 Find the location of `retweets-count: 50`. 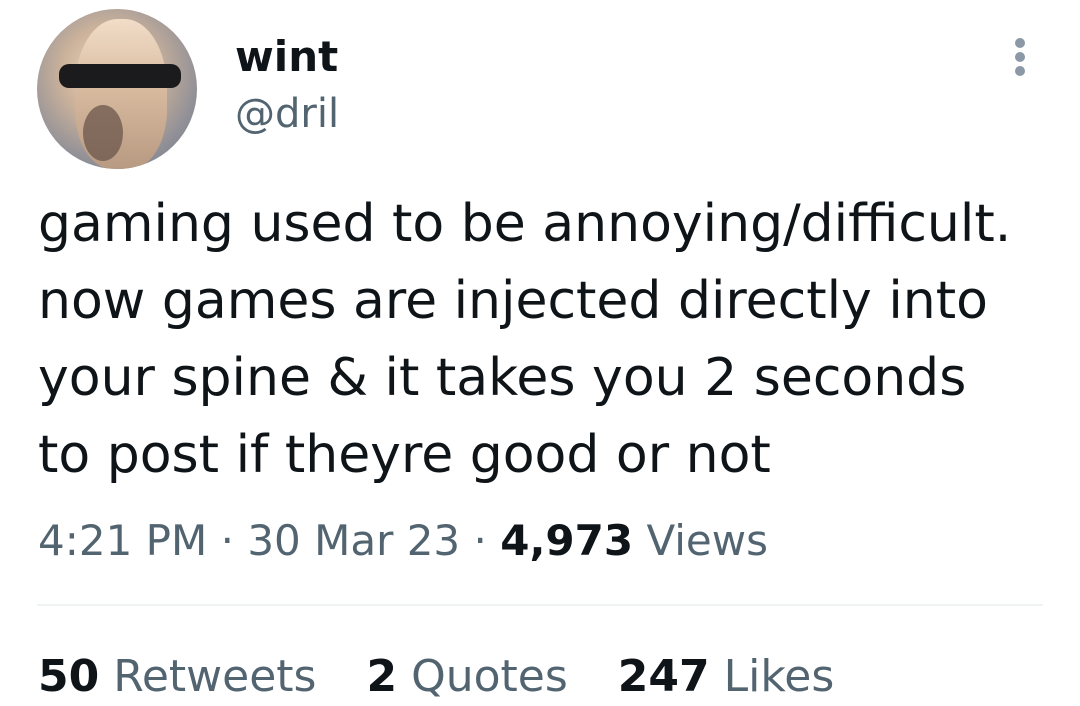

retweets-count: 50 is located at coordinates (69, 676).